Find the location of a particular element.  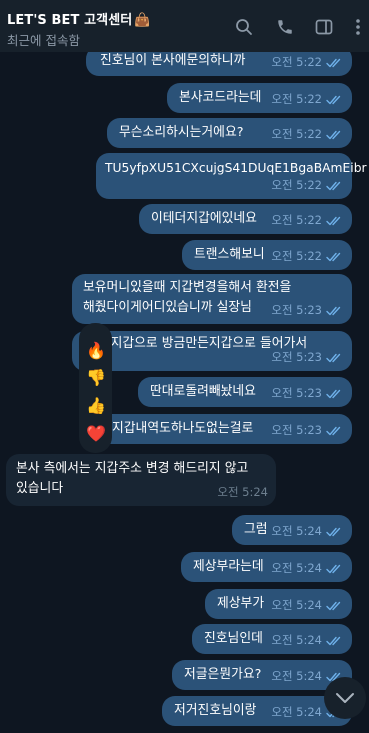

message-bubble-outgoing: 딴대로돌려빼놨네요 오전 5:23 is located at coordinates (245, 392).